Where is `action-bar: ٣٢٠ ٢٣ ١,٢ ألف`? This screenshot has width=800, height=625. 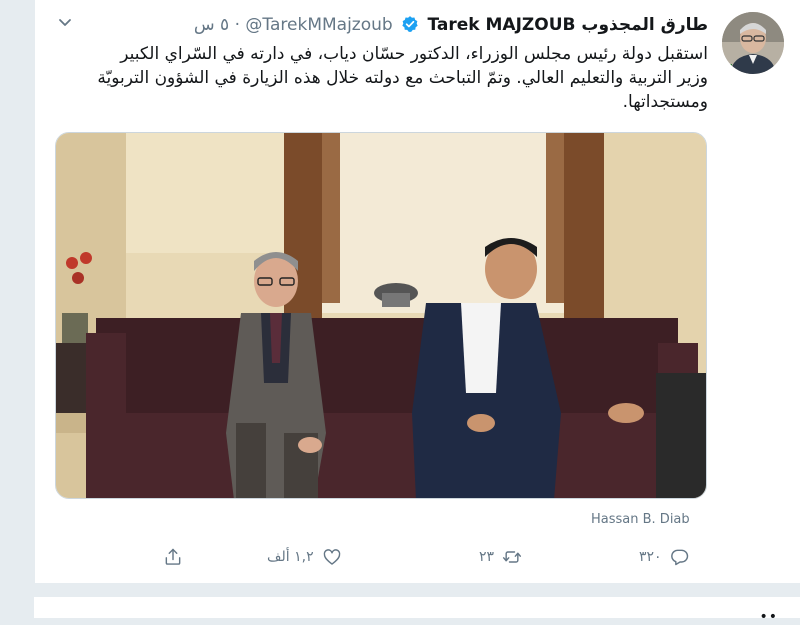
action-bar: ٣٢٠ ٢٣ ١,٢ ألف is located at coordinates (417, 557).